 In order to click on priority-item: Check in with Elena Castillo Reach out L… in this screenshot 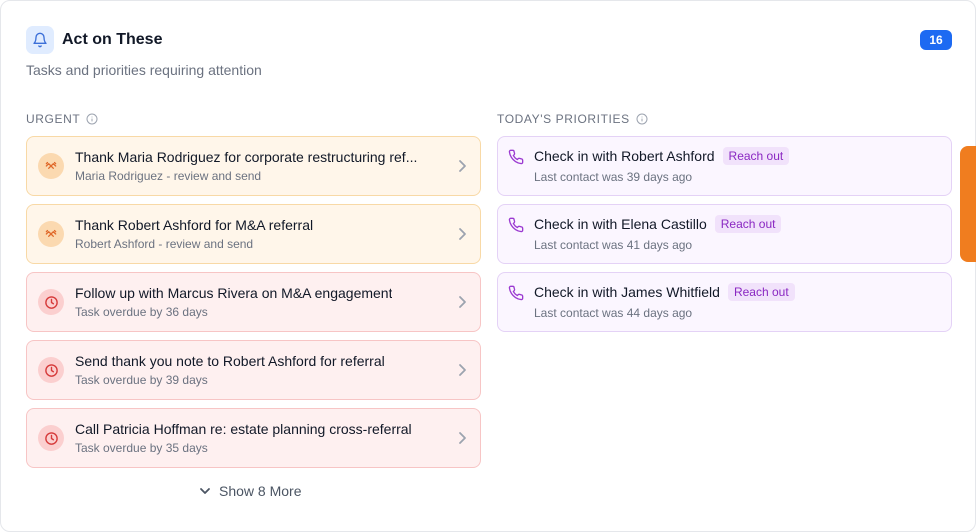, I will do `click(724, 234)`.